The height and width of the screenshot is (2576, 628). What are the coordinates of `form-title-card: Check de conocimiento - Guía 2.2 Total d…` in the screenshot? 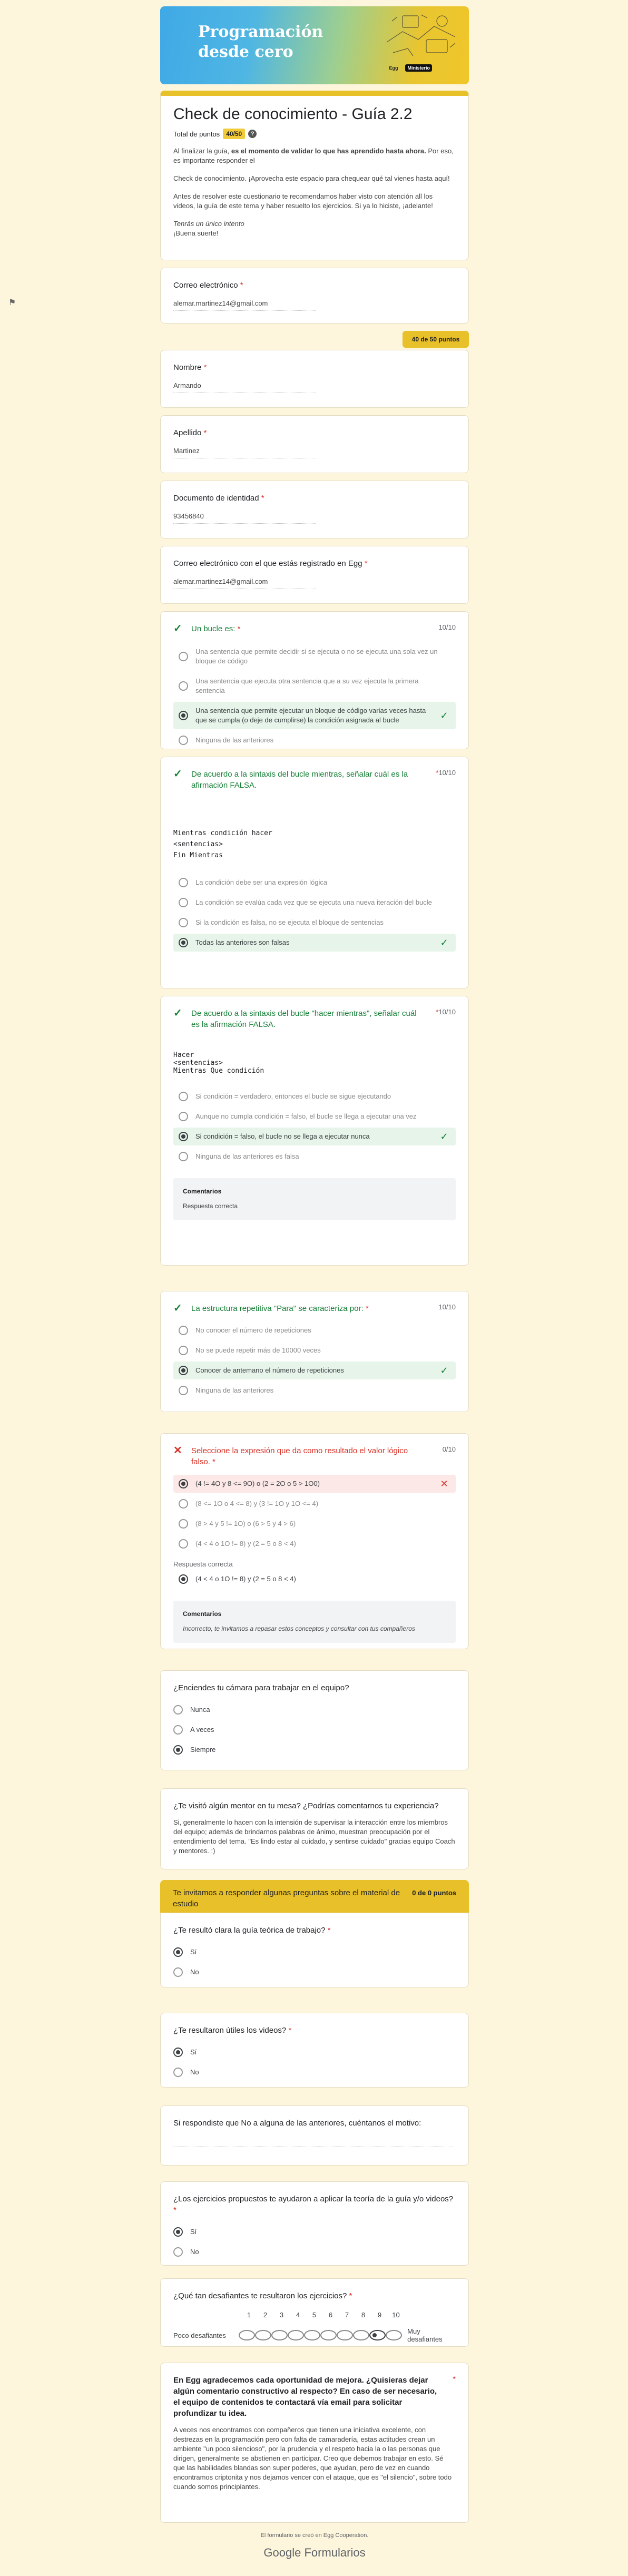 It's located at (314, 175).